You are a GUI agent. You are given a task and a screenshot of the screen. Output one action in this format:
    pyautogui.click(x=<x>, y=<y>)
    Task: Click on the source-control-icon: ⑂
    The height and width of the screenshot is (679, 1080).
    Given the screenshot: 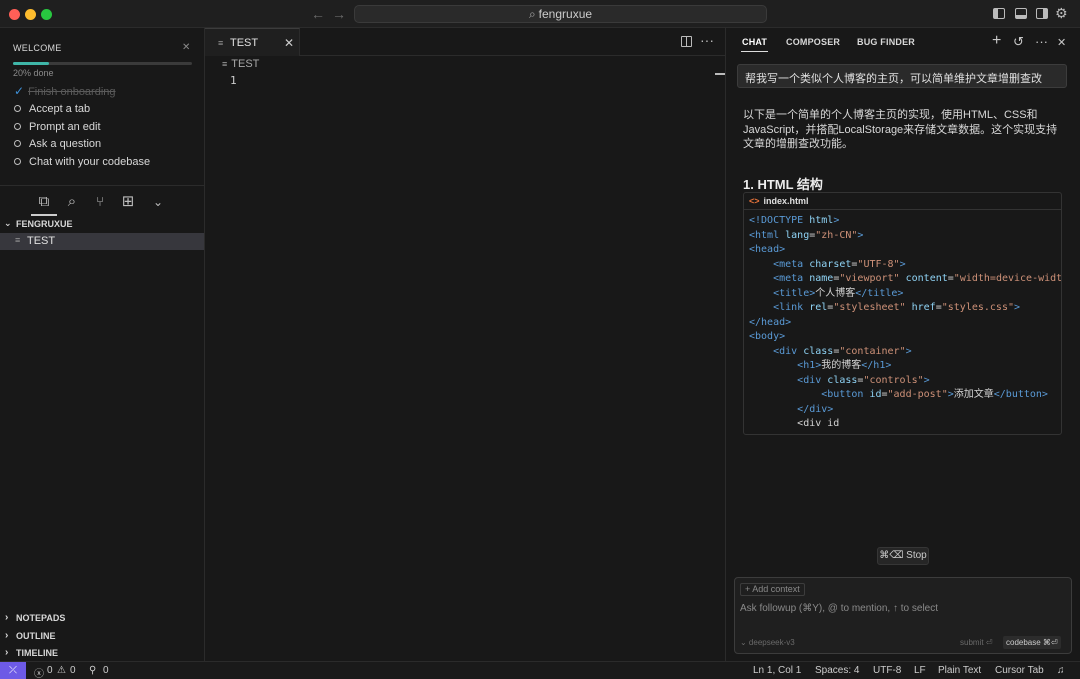 What is the action you would take?
    pyautogui.click(x=100, y=202)
    